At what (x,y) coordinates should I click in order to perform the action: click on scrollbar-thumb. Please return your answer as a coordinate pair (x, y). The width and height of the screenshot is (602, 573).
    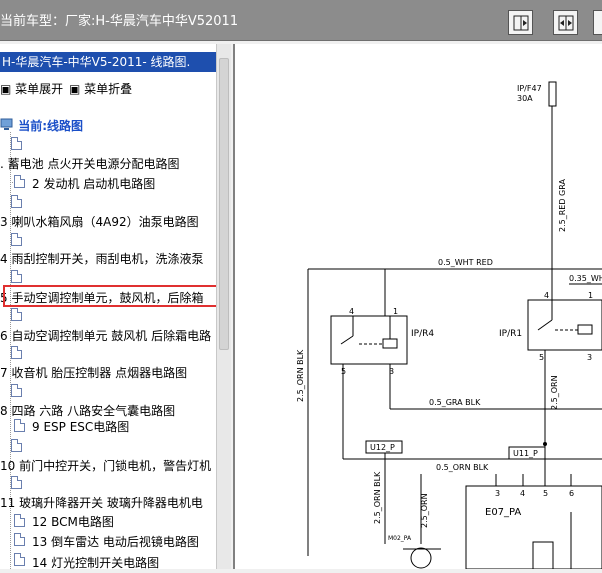
    Looking at the image, I should click on (224, 204).